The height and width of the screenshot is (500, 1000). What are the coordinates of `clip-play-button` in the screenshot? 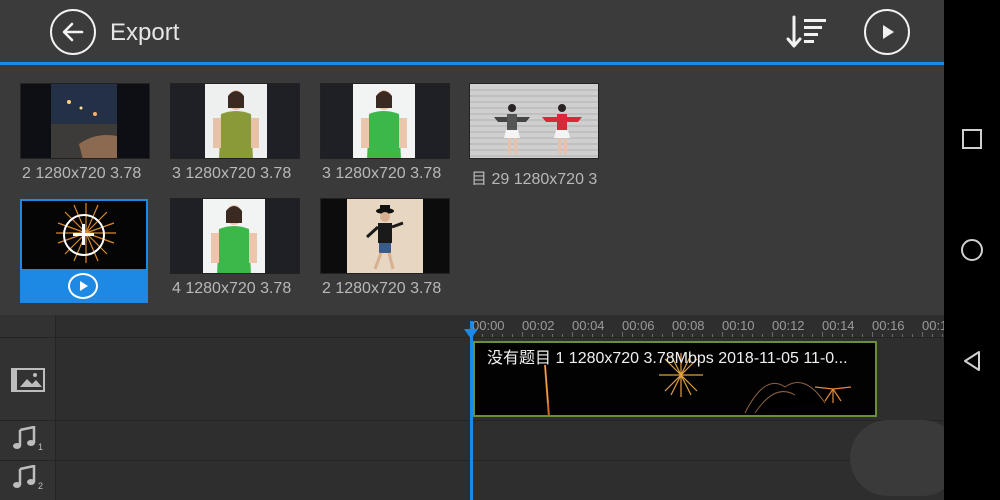 It's located at (83, 286).